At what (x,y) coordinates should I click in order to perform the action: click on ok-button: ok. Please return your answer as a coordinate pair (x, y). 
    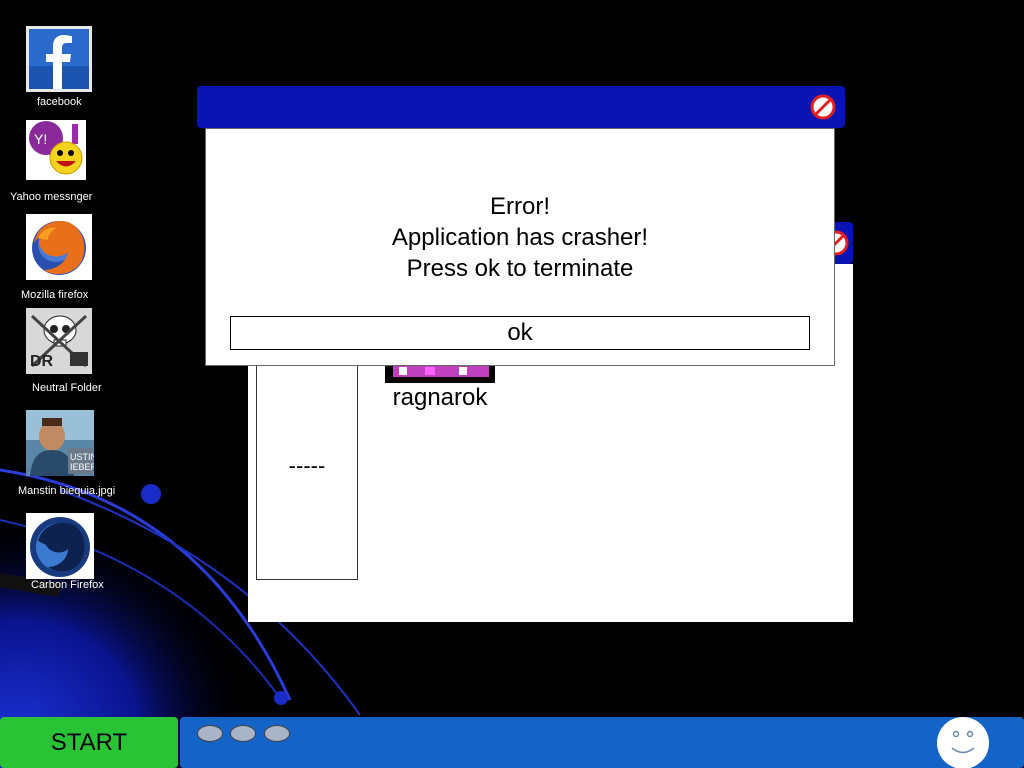
    Looking at the image, I should click on (520, 333).